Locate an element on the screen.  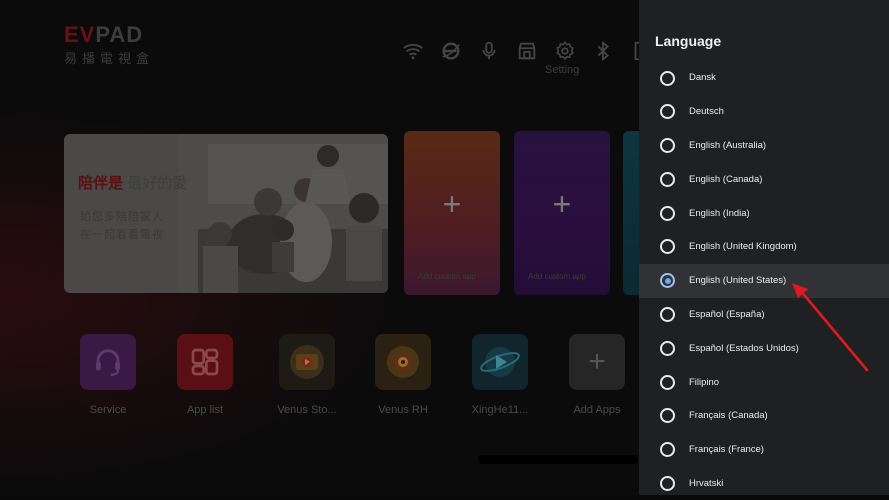
storage-icon is located at coordinates (633, 51).